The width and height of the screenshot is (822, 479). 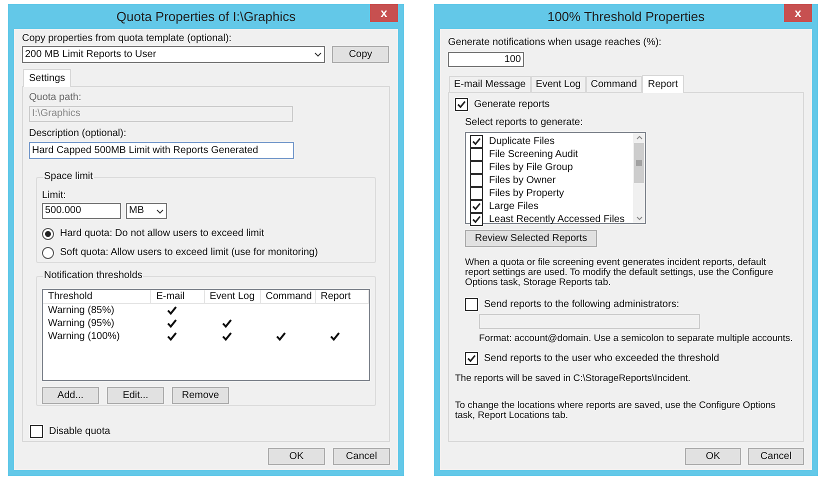 What do you see at coordinates (531, 238) in the screenshot?
I see `review-button: Review Selected Reports` at bounding box center [531, 238].